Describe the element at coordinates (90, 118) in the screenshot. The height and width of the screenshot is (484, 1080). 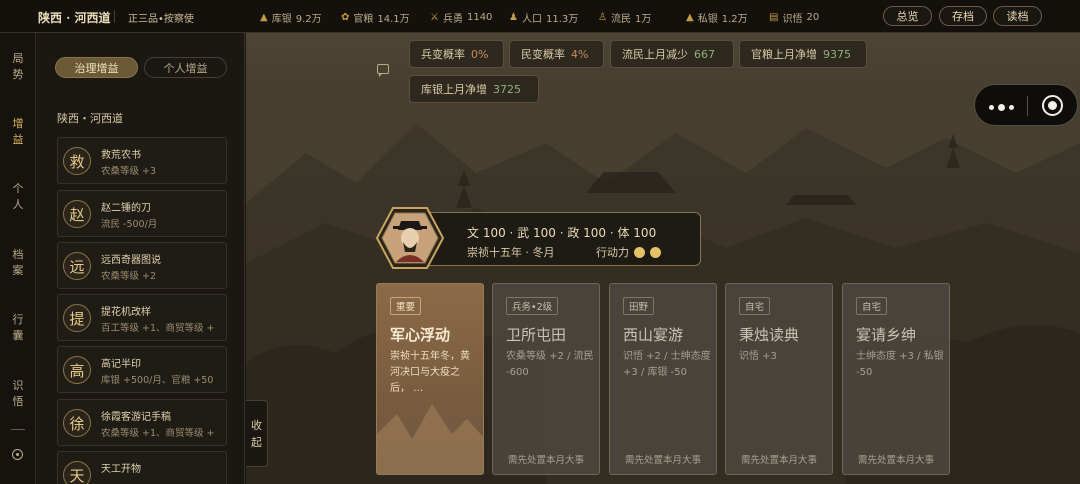
I see `panel-title: 陕西・河西道` at that location.